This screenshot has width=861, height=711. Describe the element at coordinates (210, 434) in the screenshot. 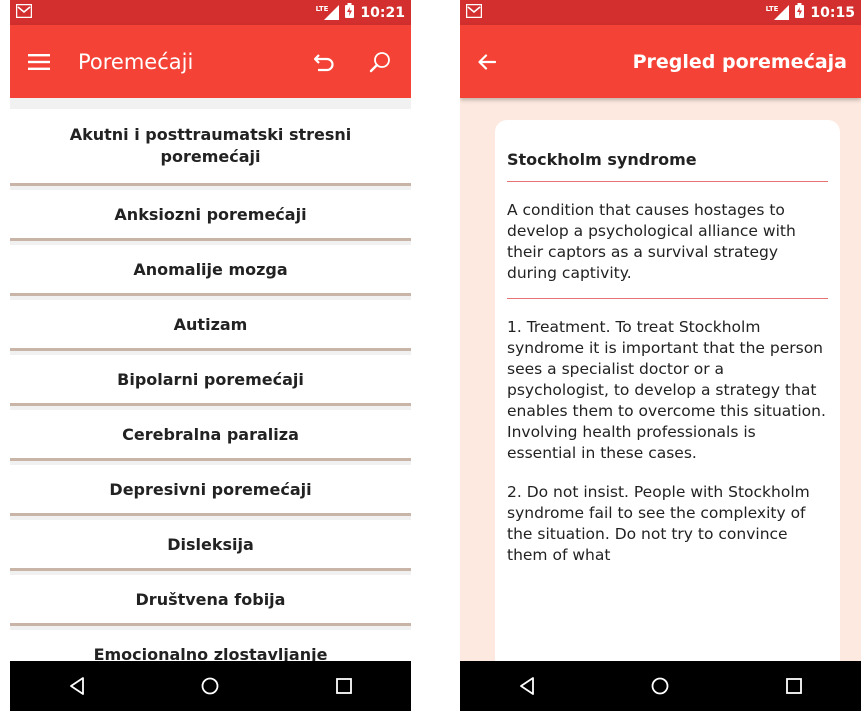

I see `list-item: Cerebralna paraliza` at that location.